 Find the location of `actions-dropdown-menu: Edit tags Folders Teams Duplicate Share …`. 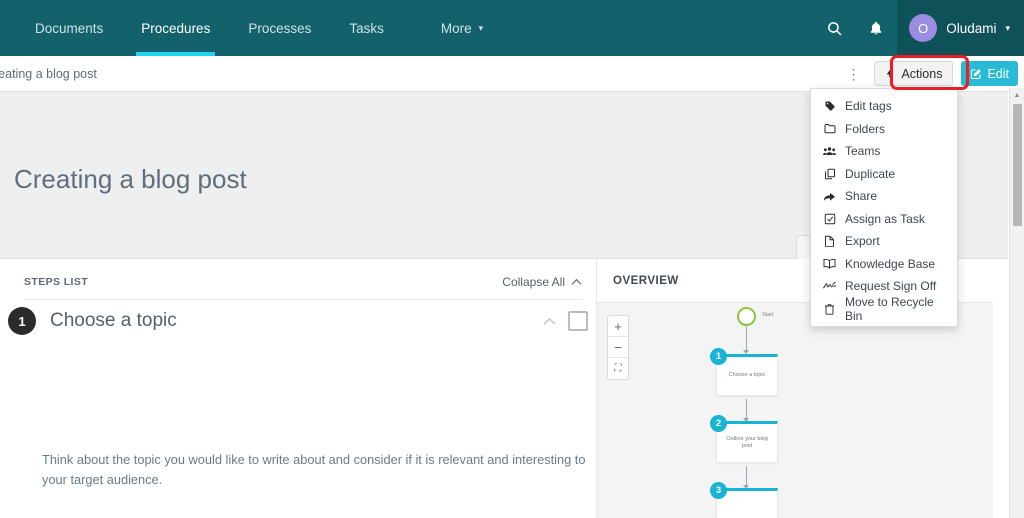

actions-dropdown-menu: Edit tags Folders Teams Duplicate Share … is located at coordinates (884, 207).